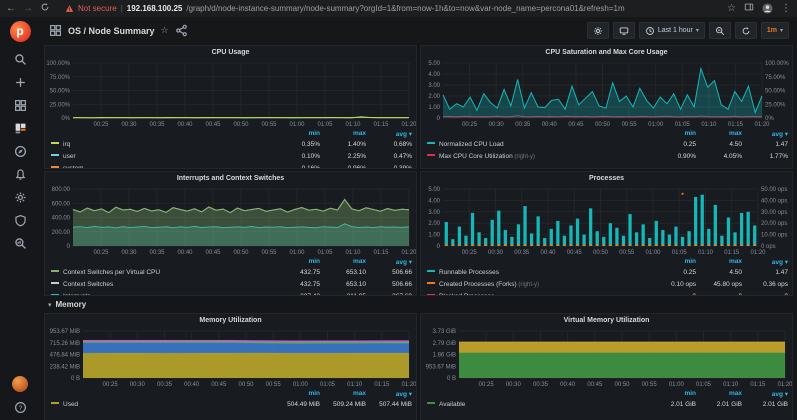  I want to click on time-range-picker: Last 1 hour ▾, so click(671, 30).